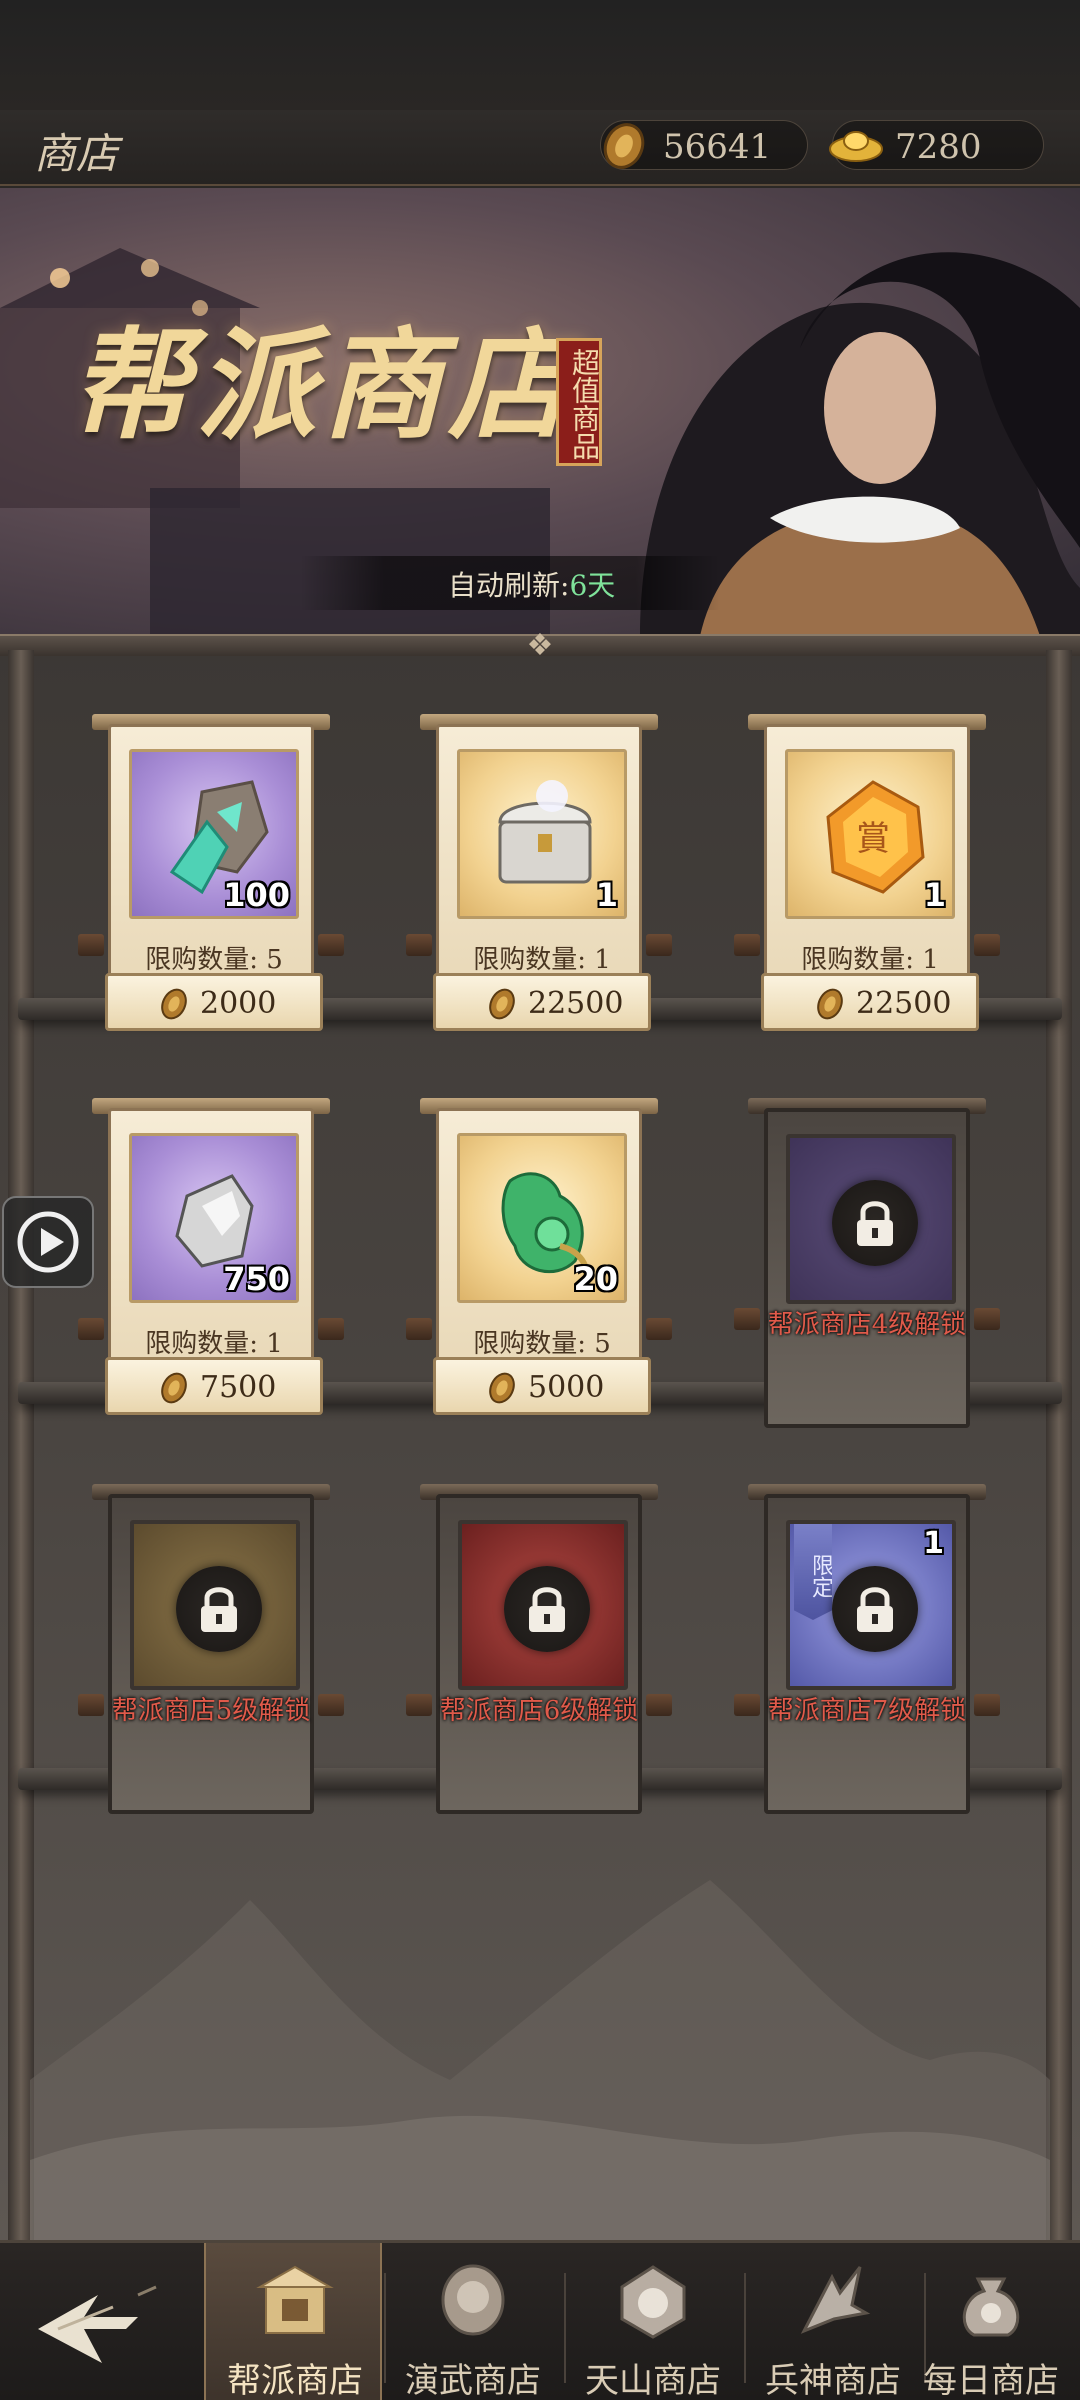  I want to click on price-tag: 7500, so click(214, 1386).